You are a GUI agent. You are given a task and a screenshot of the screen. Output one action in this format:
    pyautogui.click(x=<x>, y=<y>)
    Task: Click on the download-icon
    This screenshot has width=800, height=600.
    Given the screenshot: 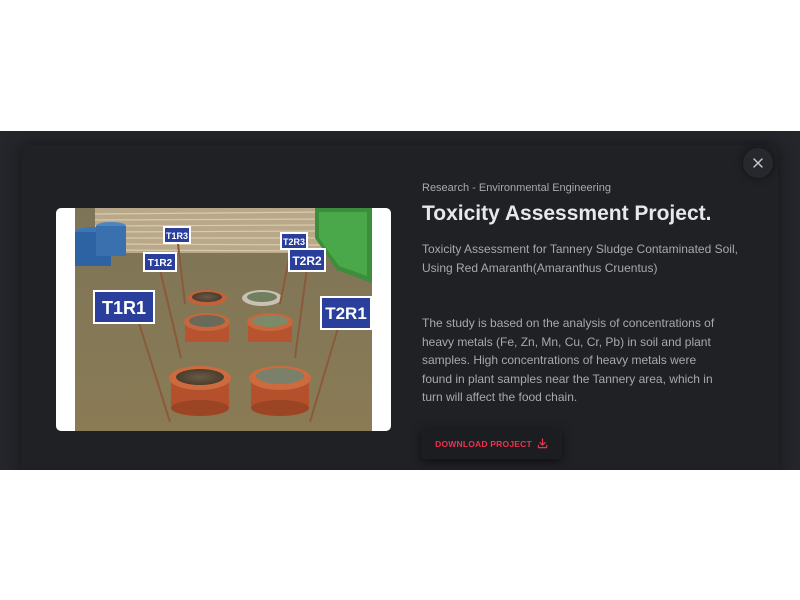 What is the action you would take?
    pyautogui.click(x=542, y=443)
    